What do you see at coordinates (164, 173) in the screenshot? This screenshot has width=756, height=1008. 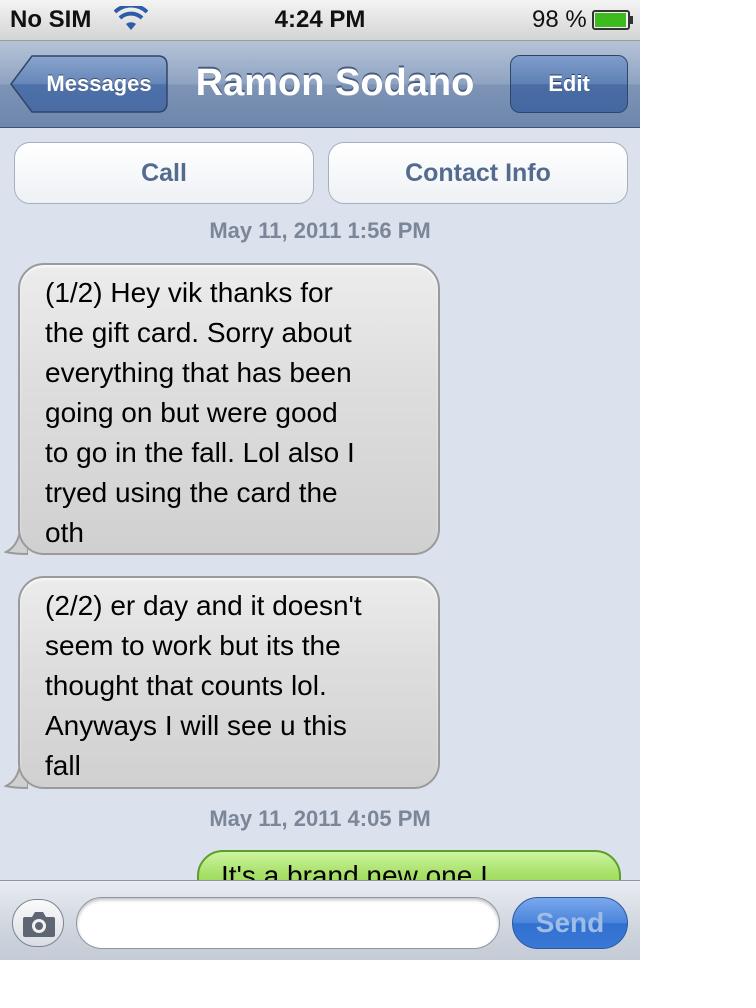 I see `call-button: Call` at bounding box center [164, 173].